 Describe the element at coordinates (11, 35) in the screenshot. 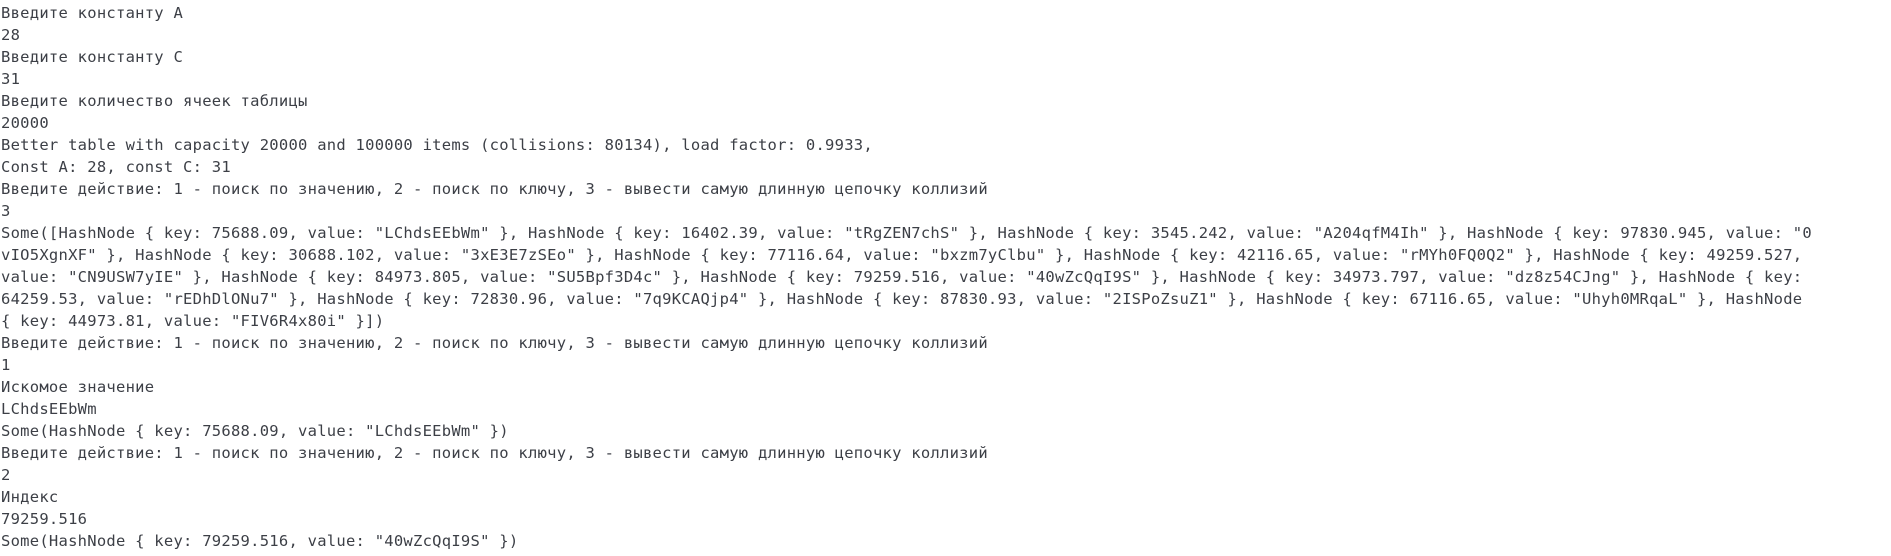

I see `input-constant-a: 28` at that location.